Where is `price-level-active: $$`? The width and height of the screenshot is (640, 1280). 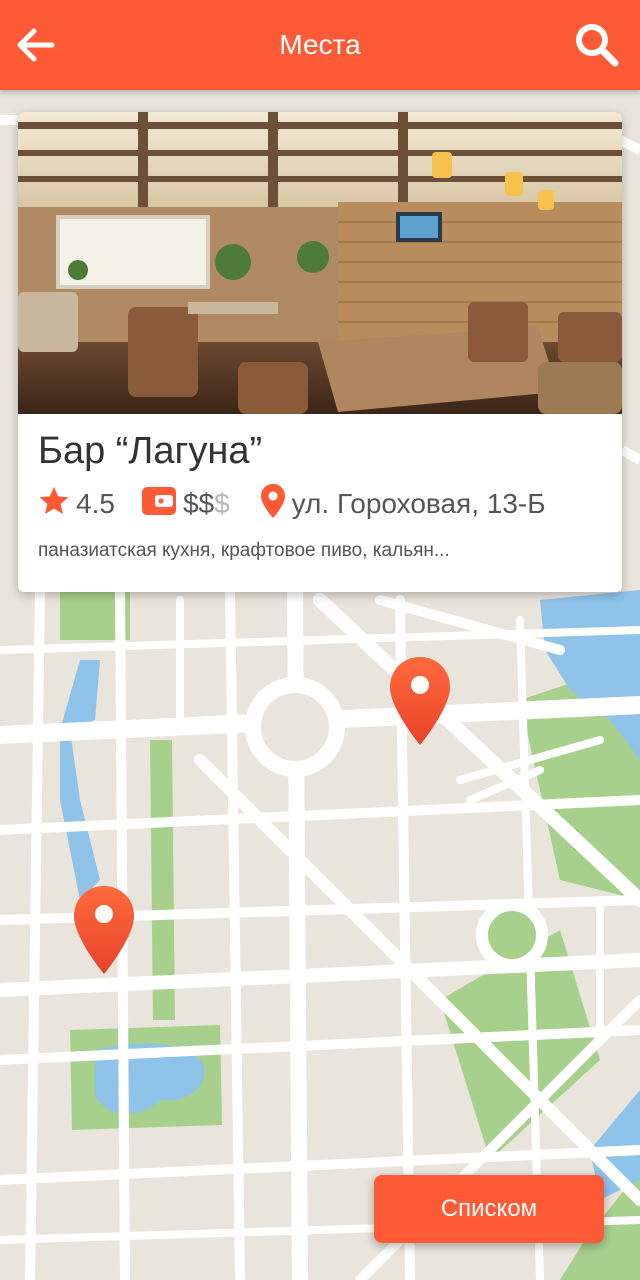 price-level-active: $$ is located at coordinates (198, 503).